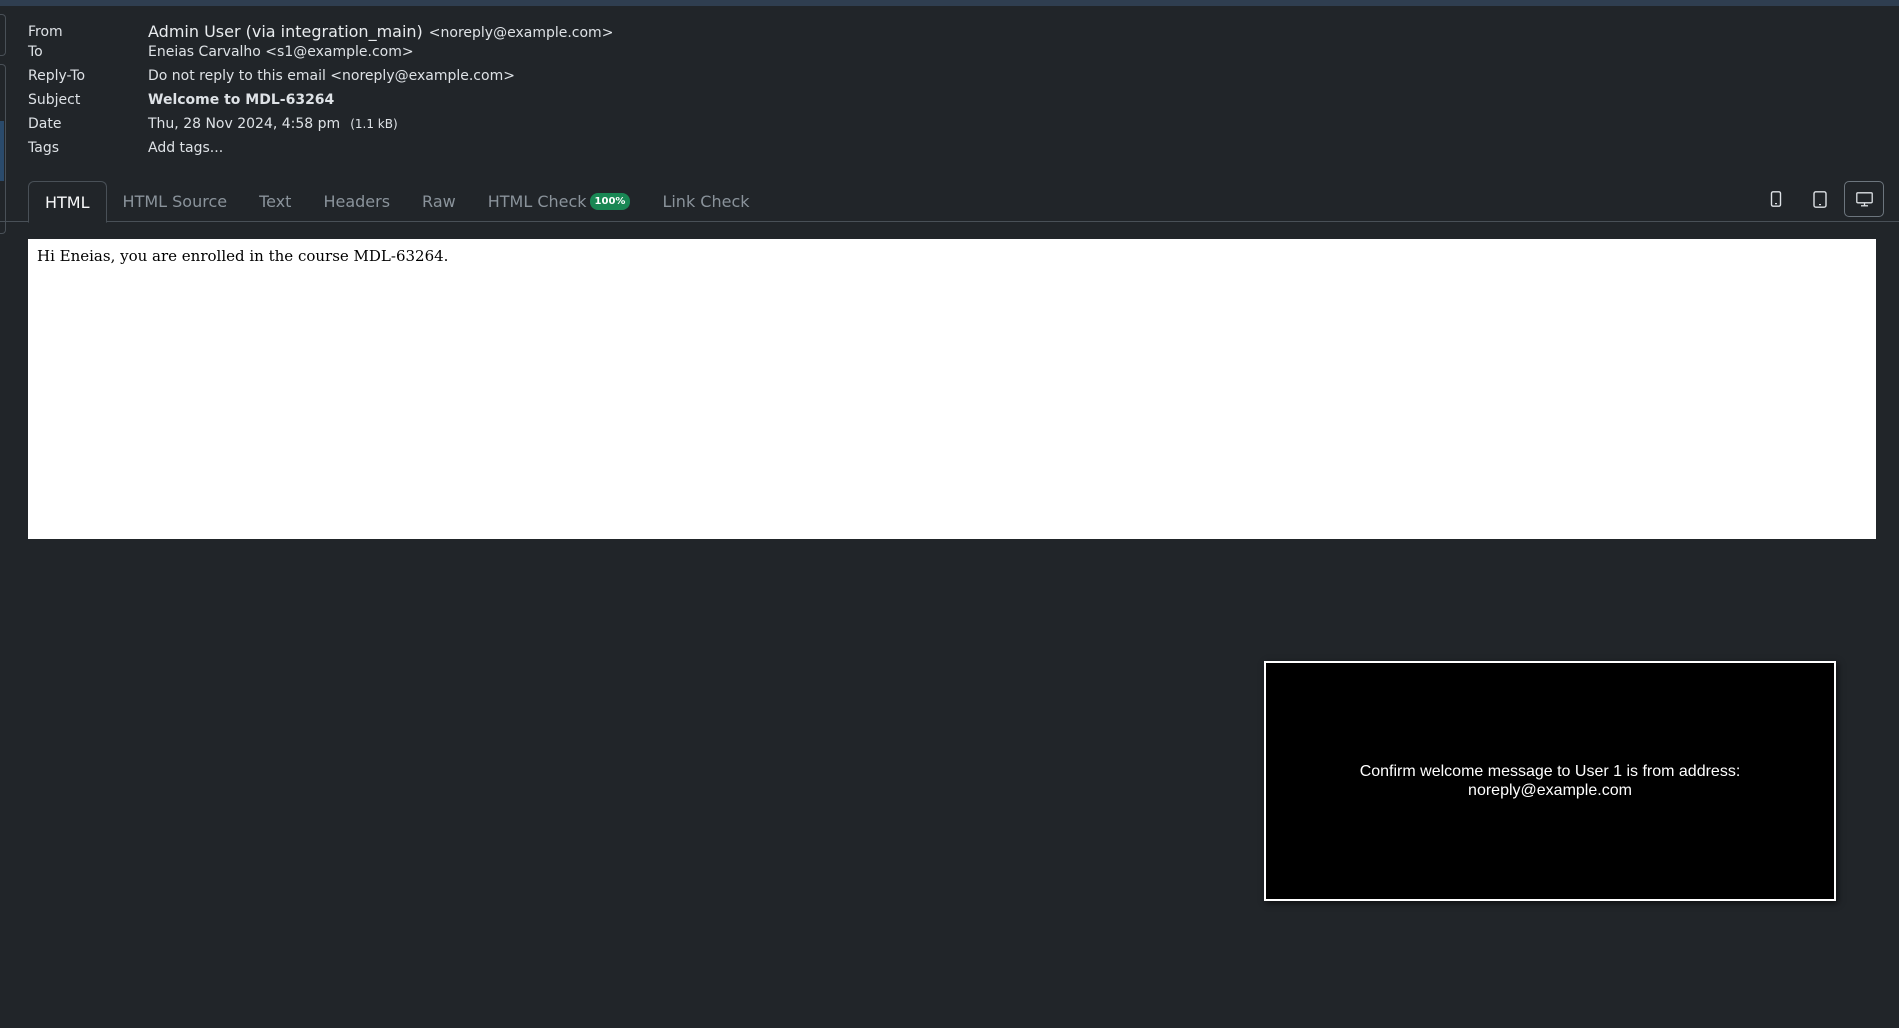 The width and height of the screenshot is (1899, 1028). Describe the element at coordinates (285, 31) in the screenshot. I see `from-name: Admin User (via integration_main)` at that location.